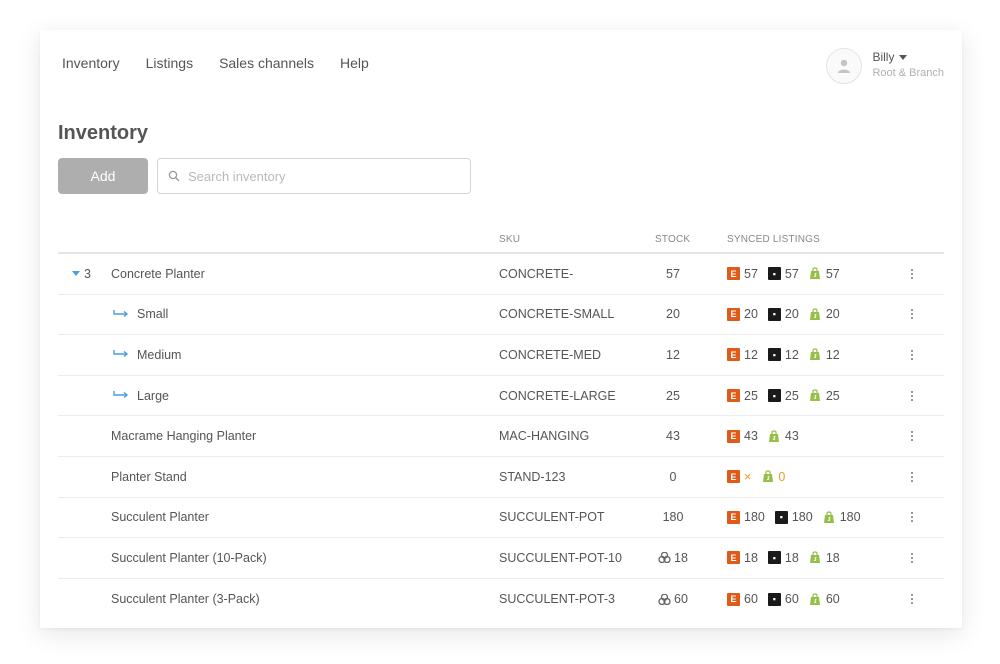  I want to click on item-name: Succulent Planter (10-Pack), so click(189, 558).